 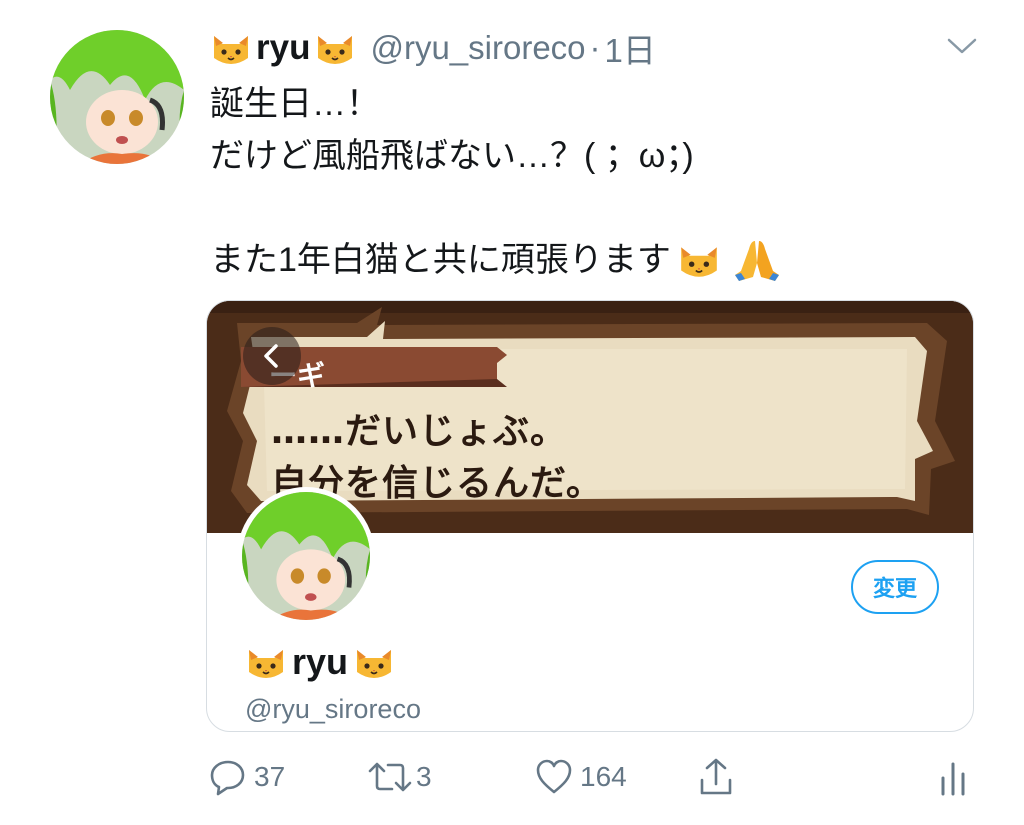 What do you see at coordinates (270, 776) in the screenshot?
I see `reply-count: 37` at bounding box center [270, 776].